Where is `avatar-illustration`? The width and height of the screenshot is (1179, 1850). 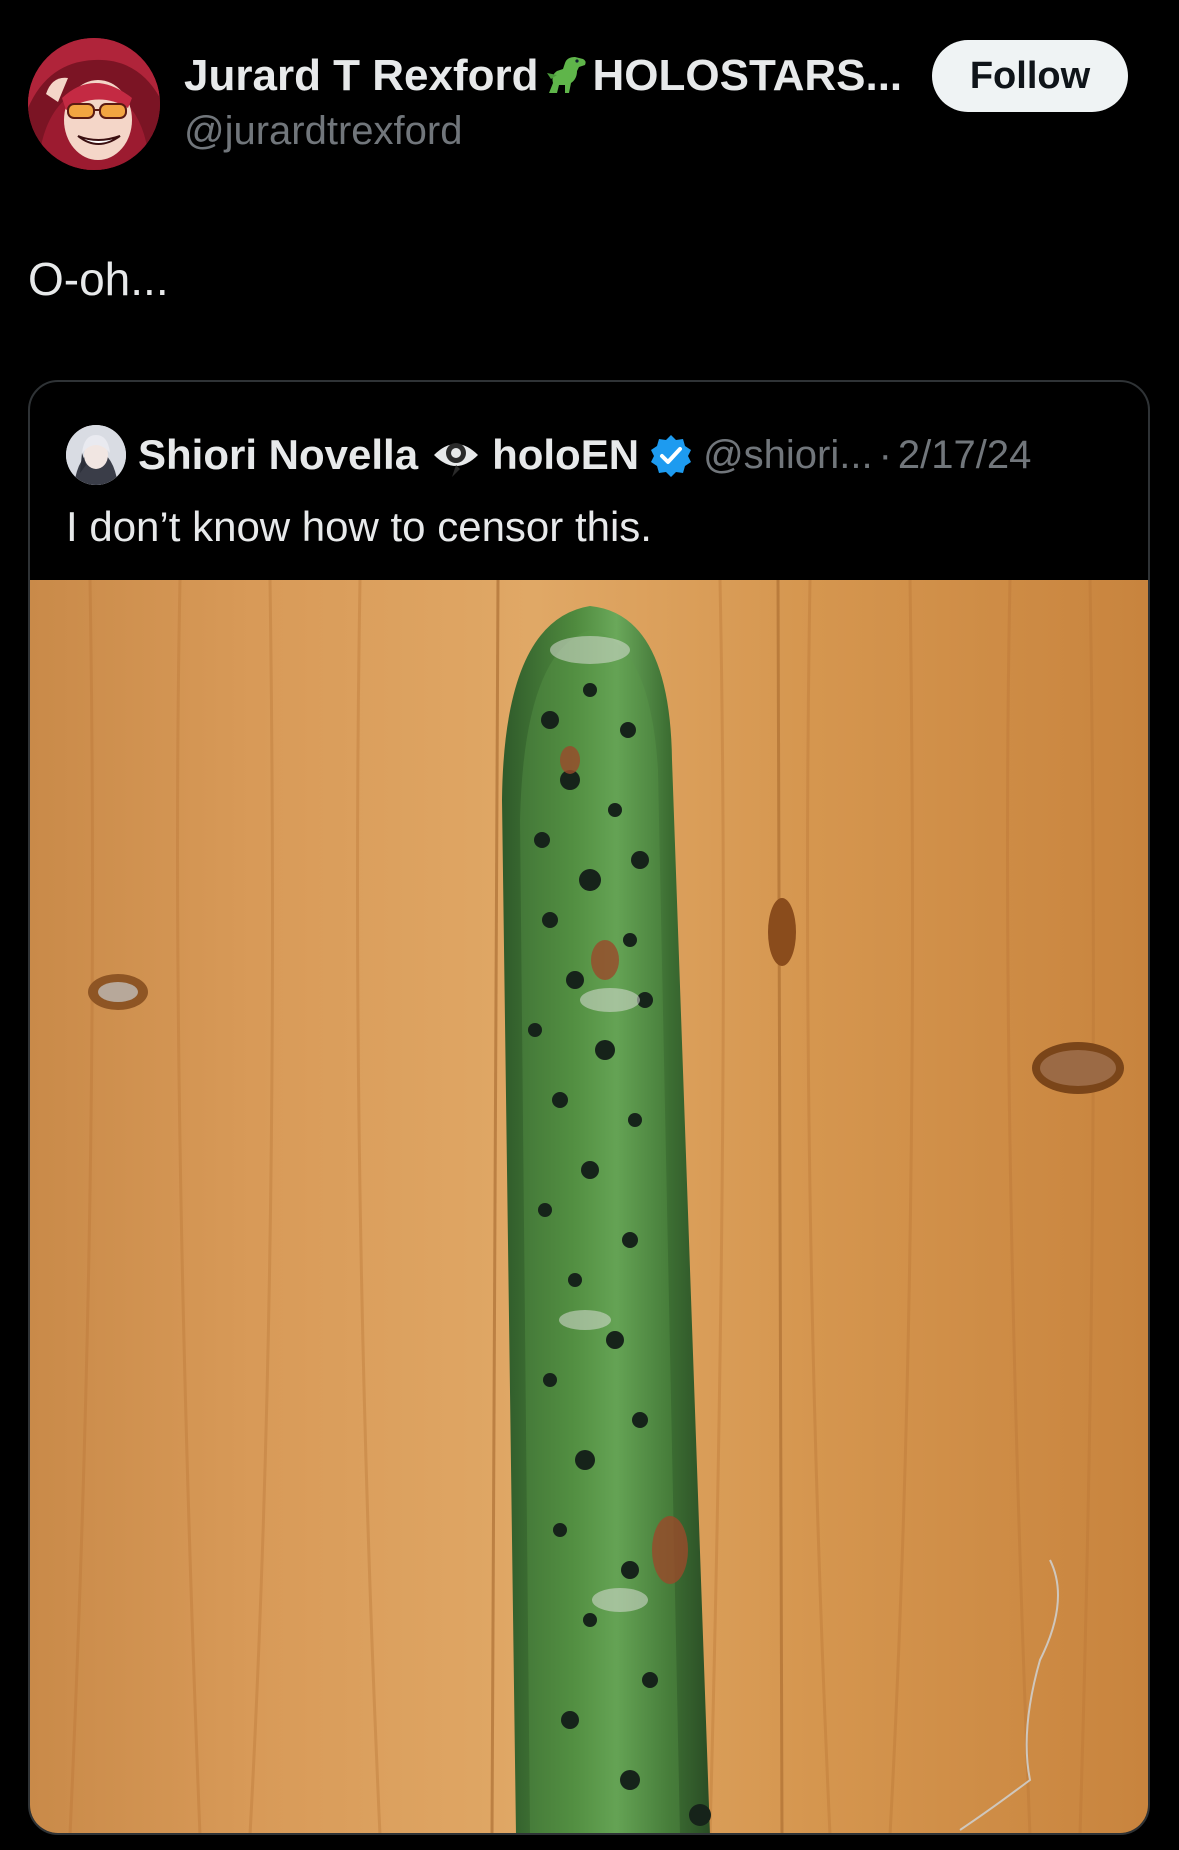 avatar-illustration is located at coordinates (94, 104).